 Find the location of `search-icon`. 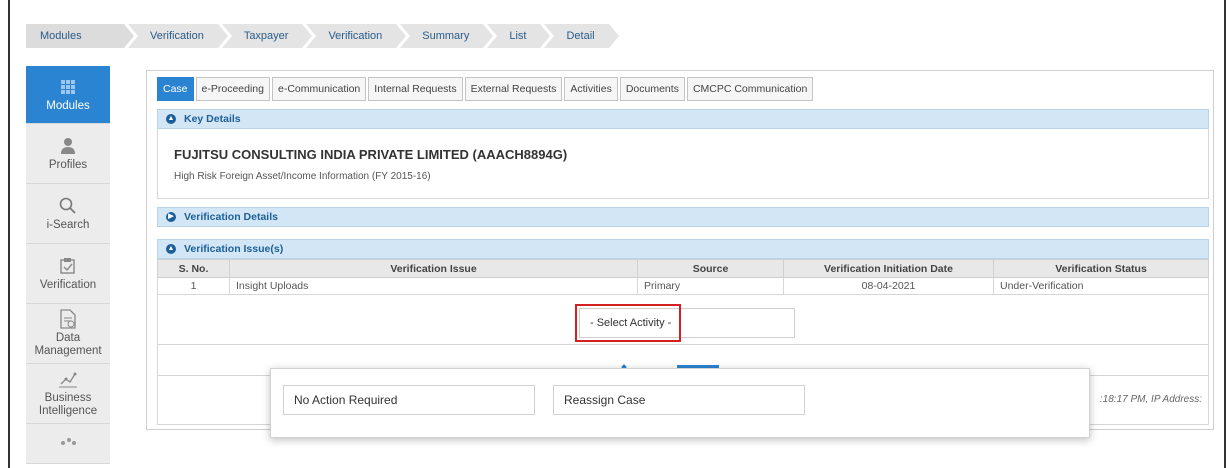

search-icon is located at coordinates (68, 206).